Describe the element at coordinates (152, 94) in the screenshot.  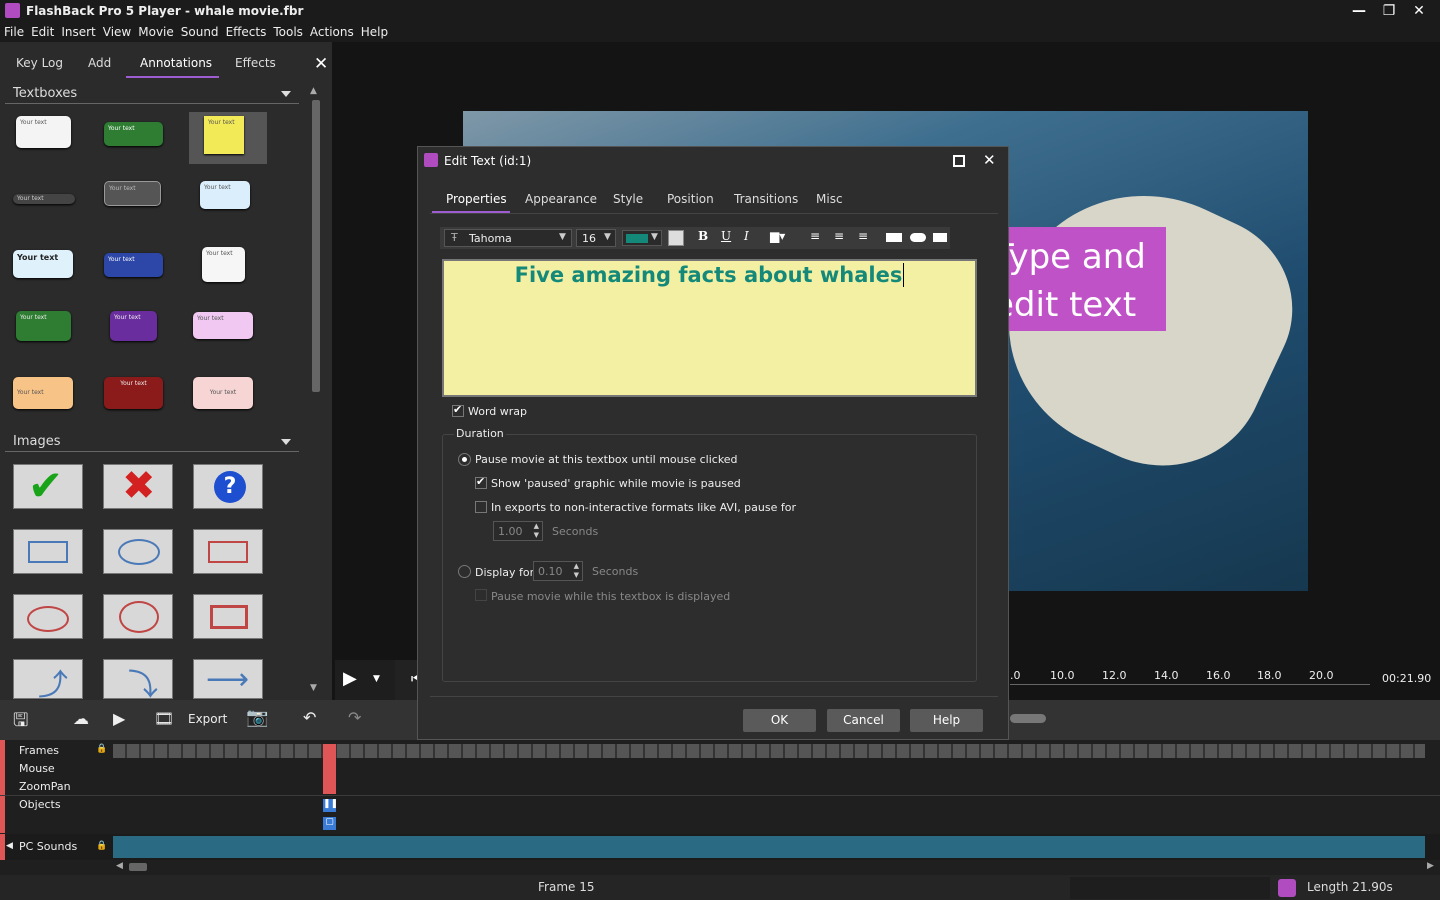
I see `textboxes-header: Textboxes` at that location.